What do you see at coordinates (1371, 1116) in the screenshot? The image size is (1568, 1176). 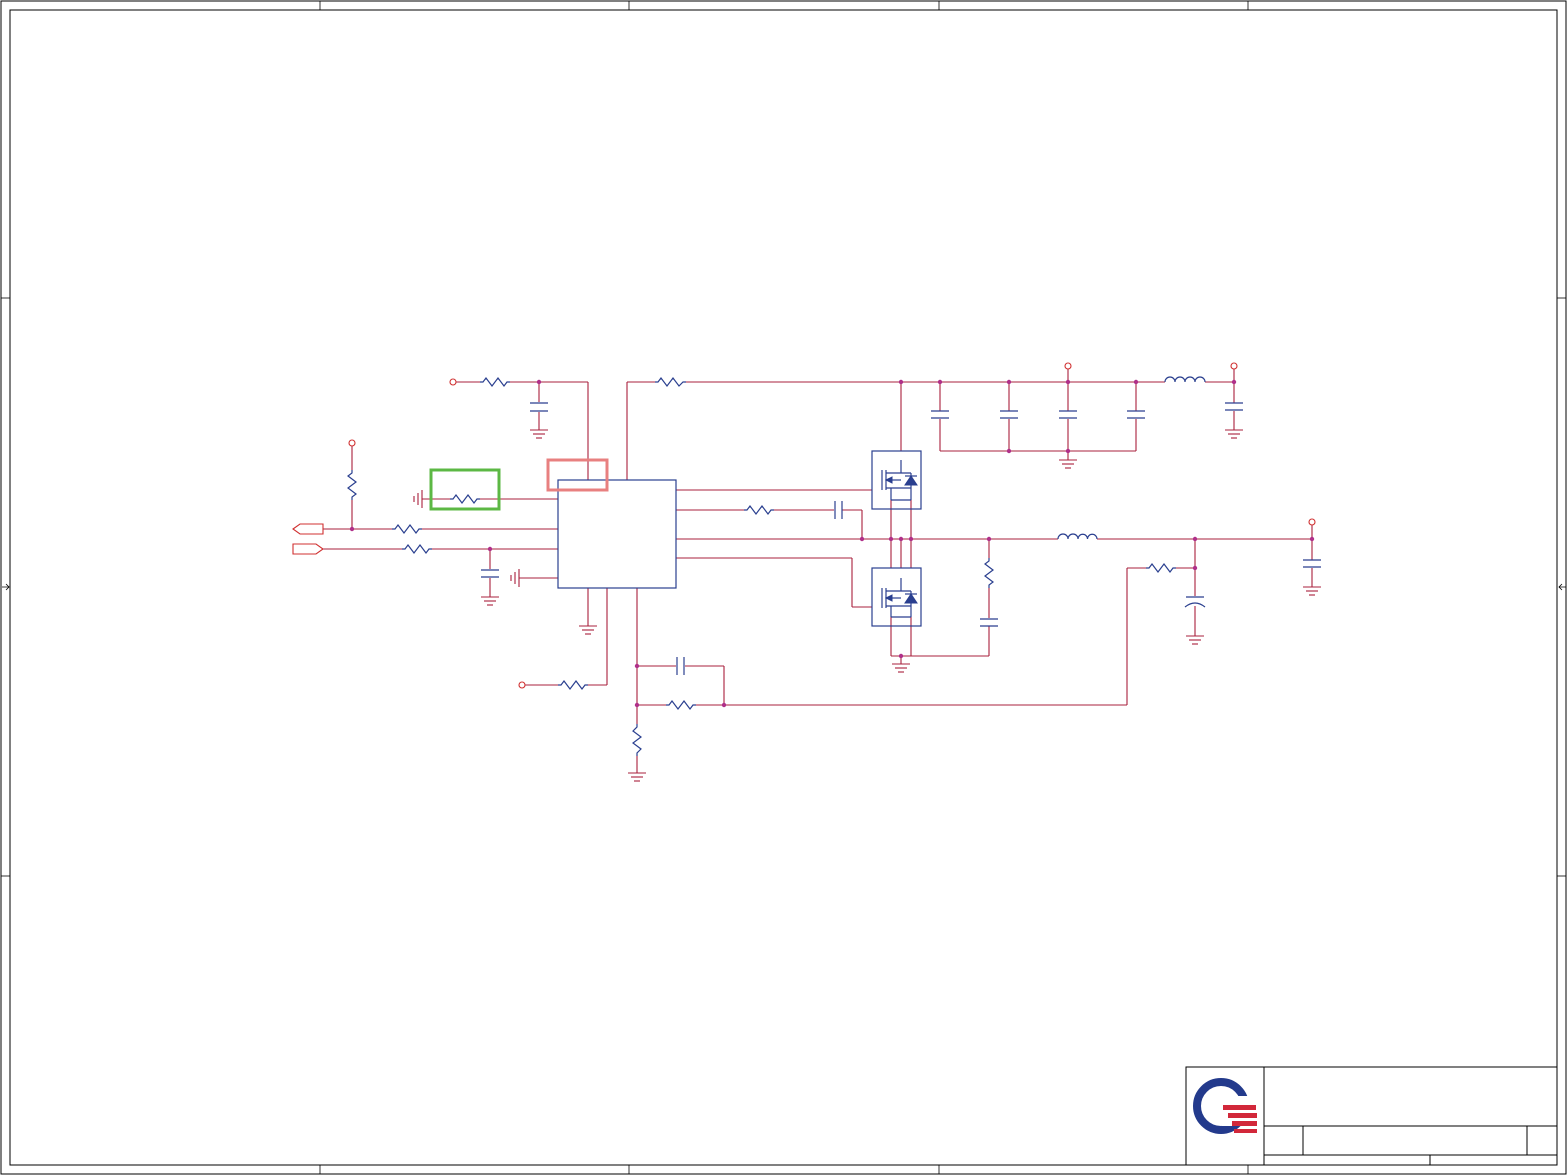 I see `title-block` at bounding box center [1371, 1116].